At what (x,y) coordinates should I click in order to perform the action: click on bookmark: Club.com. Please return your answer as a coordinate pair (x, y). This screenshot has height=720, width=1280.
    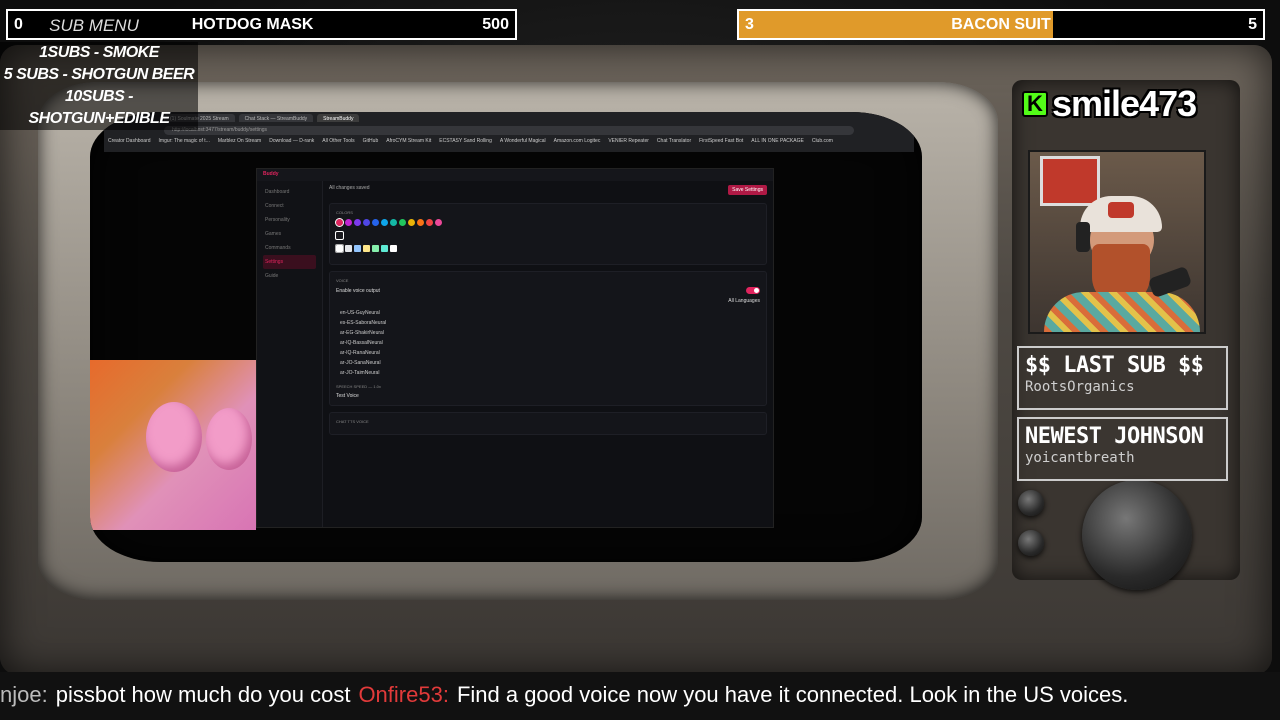
    Looking at the image, I should click on (822, 141).